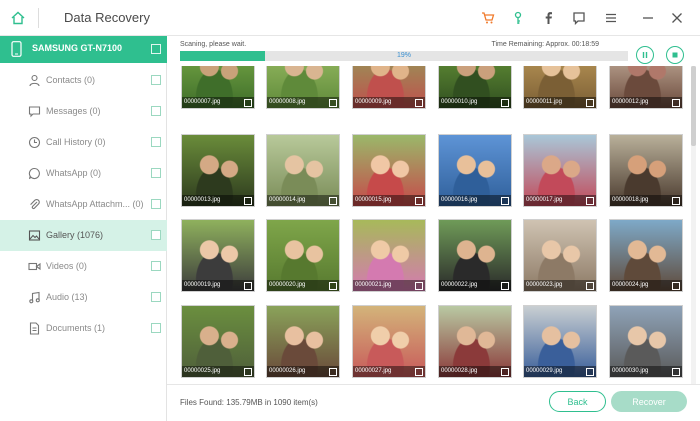 The width and height of the screenshot is (700, 421). I want to click on music-icon, so click(34, 297).